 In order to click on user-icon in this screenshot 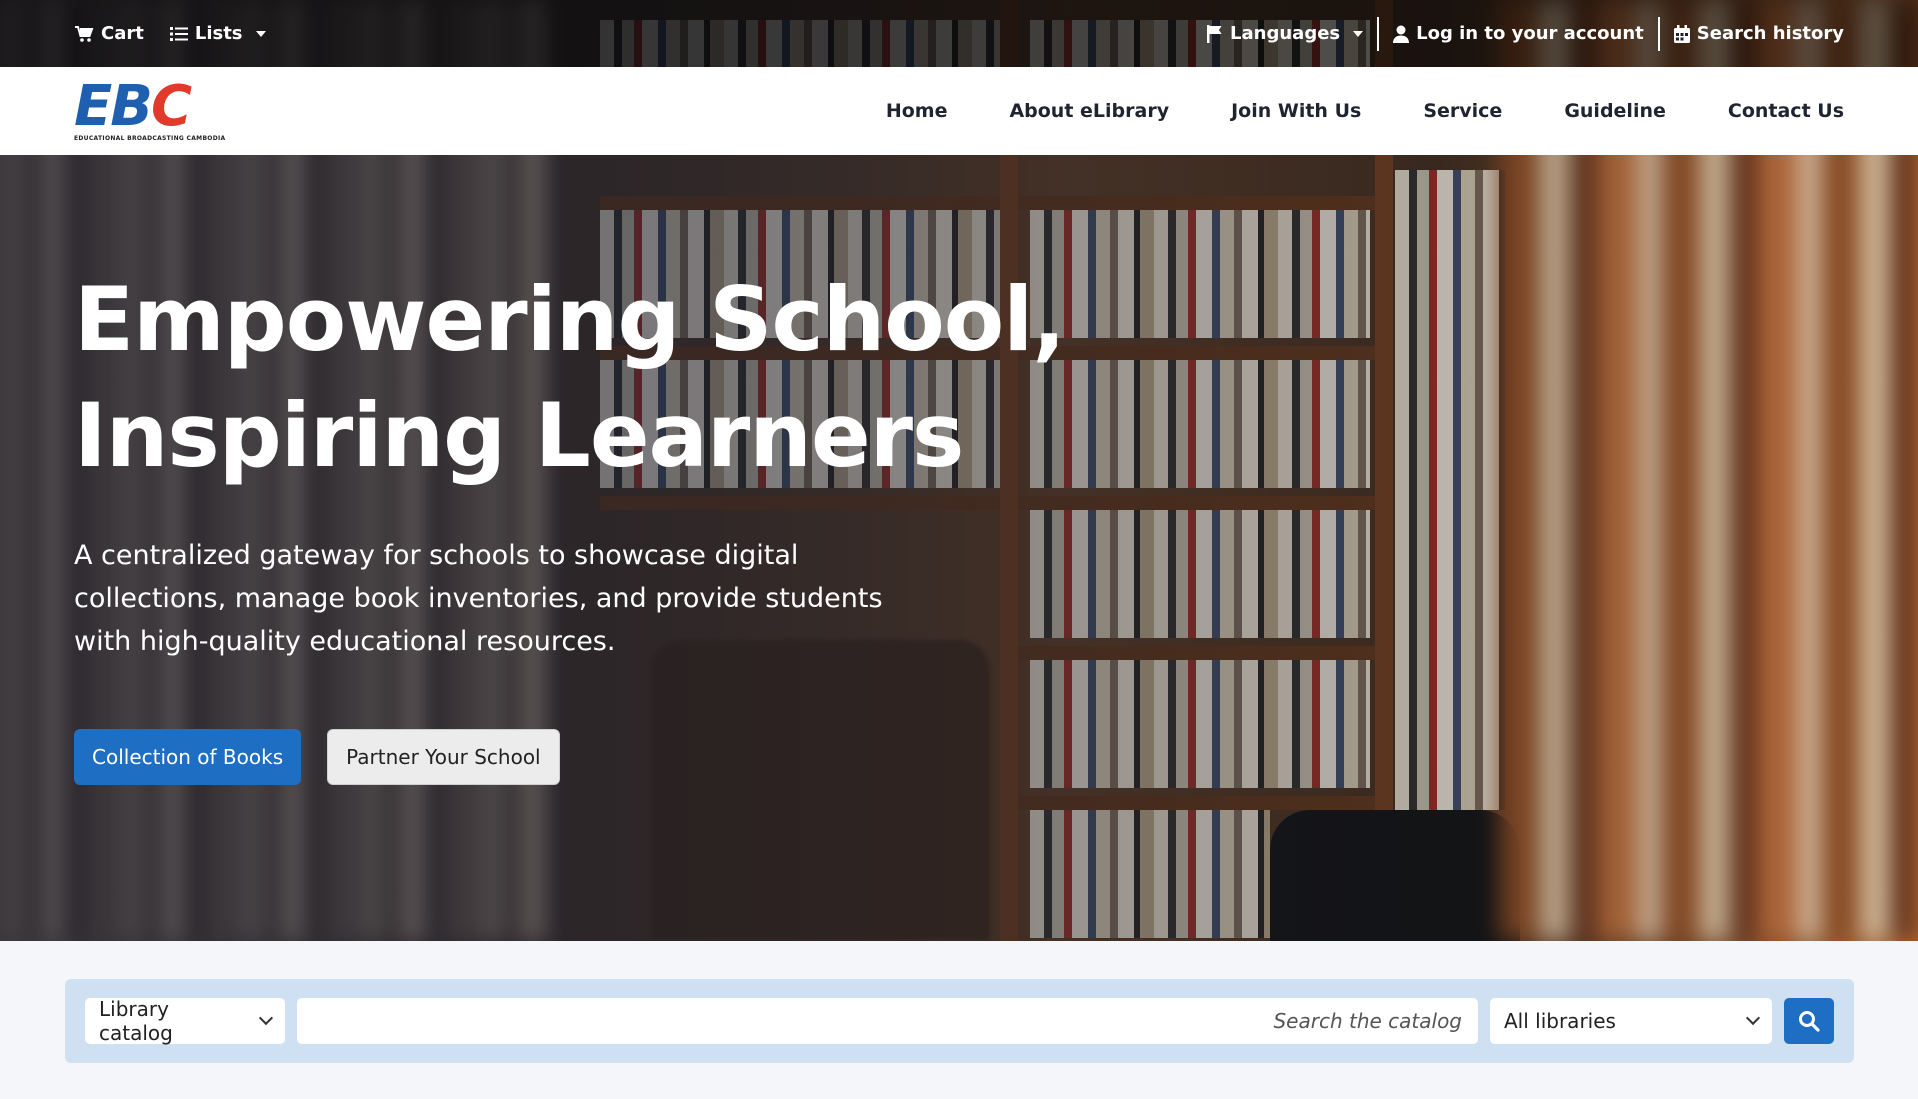, I will do `click(1401, 34)`.